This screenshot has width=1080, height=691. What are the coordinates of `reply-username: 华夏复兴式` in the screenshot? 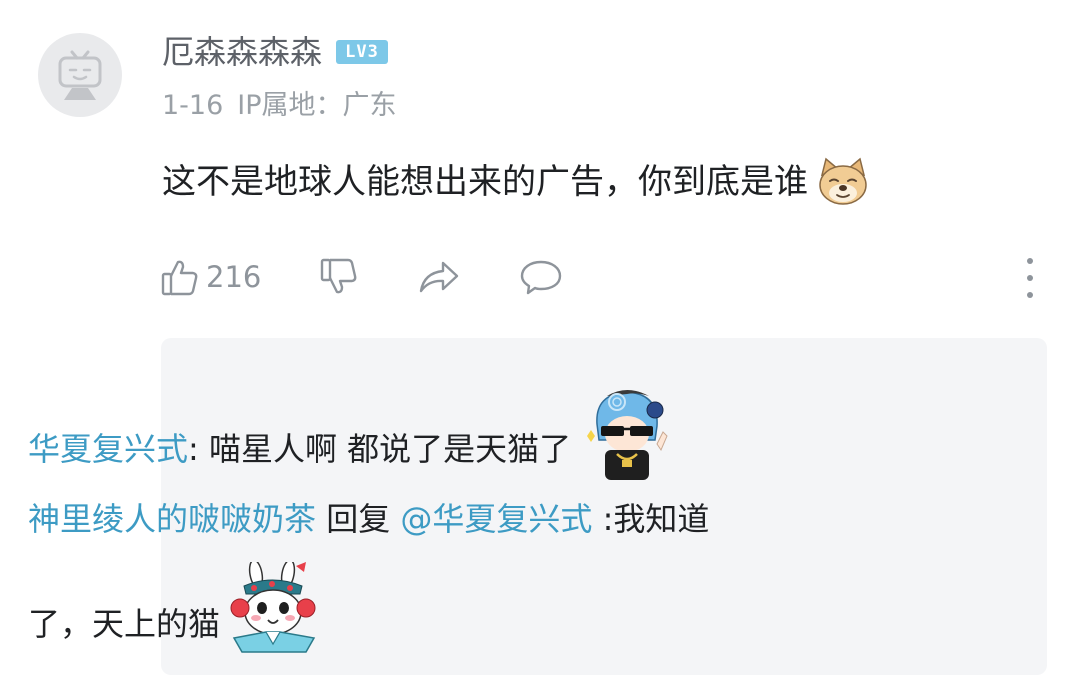 It's located at (108, 449).